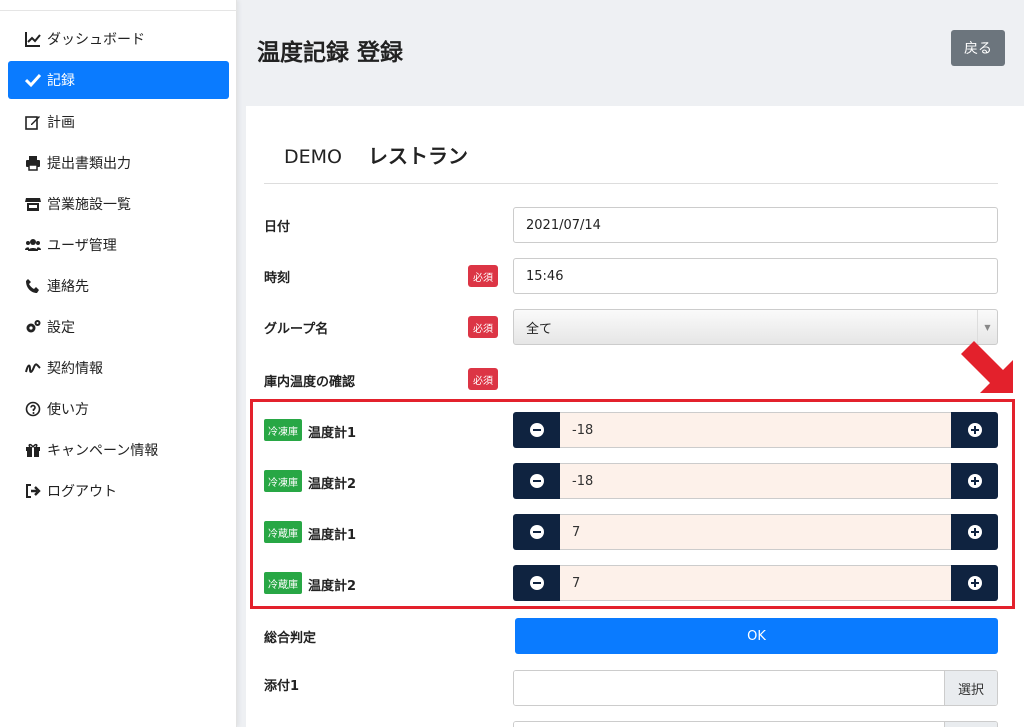  I want to click on attachment-field: 選択, so click(755, 688).